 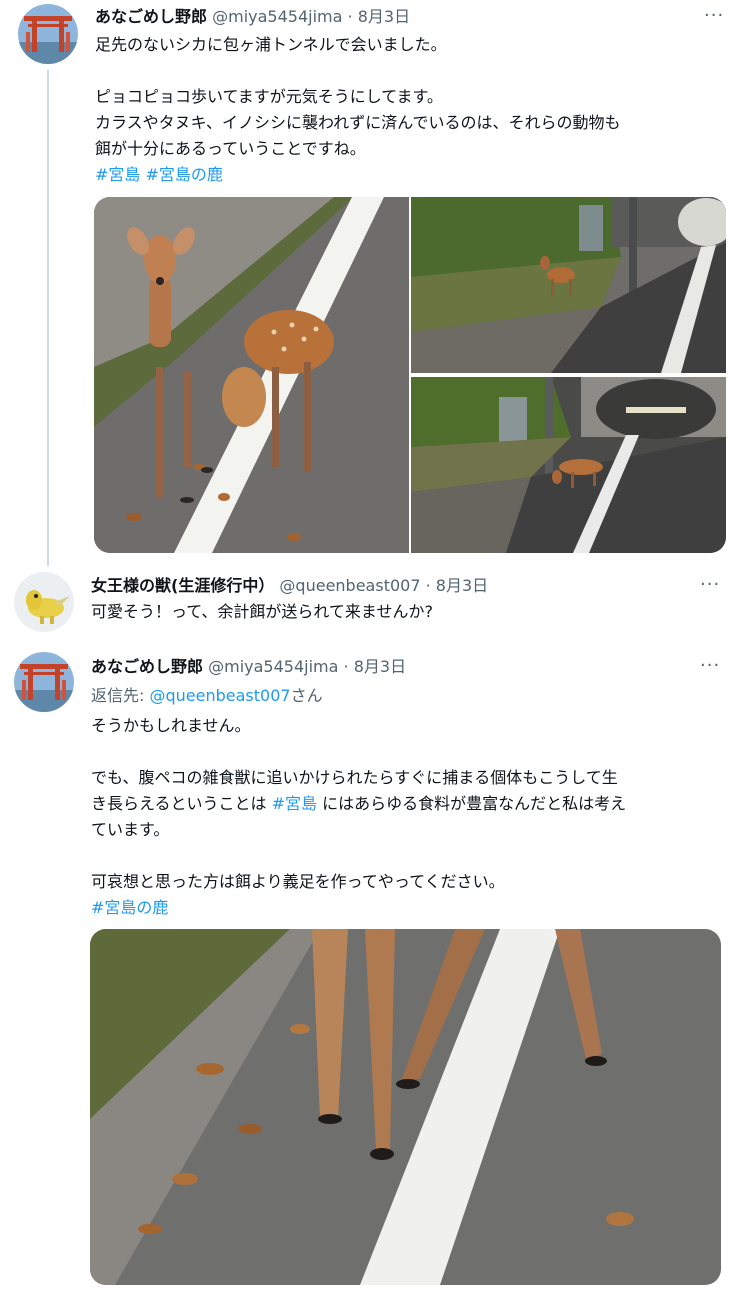 I want to click on thread-line, so click(x=48, y=318).